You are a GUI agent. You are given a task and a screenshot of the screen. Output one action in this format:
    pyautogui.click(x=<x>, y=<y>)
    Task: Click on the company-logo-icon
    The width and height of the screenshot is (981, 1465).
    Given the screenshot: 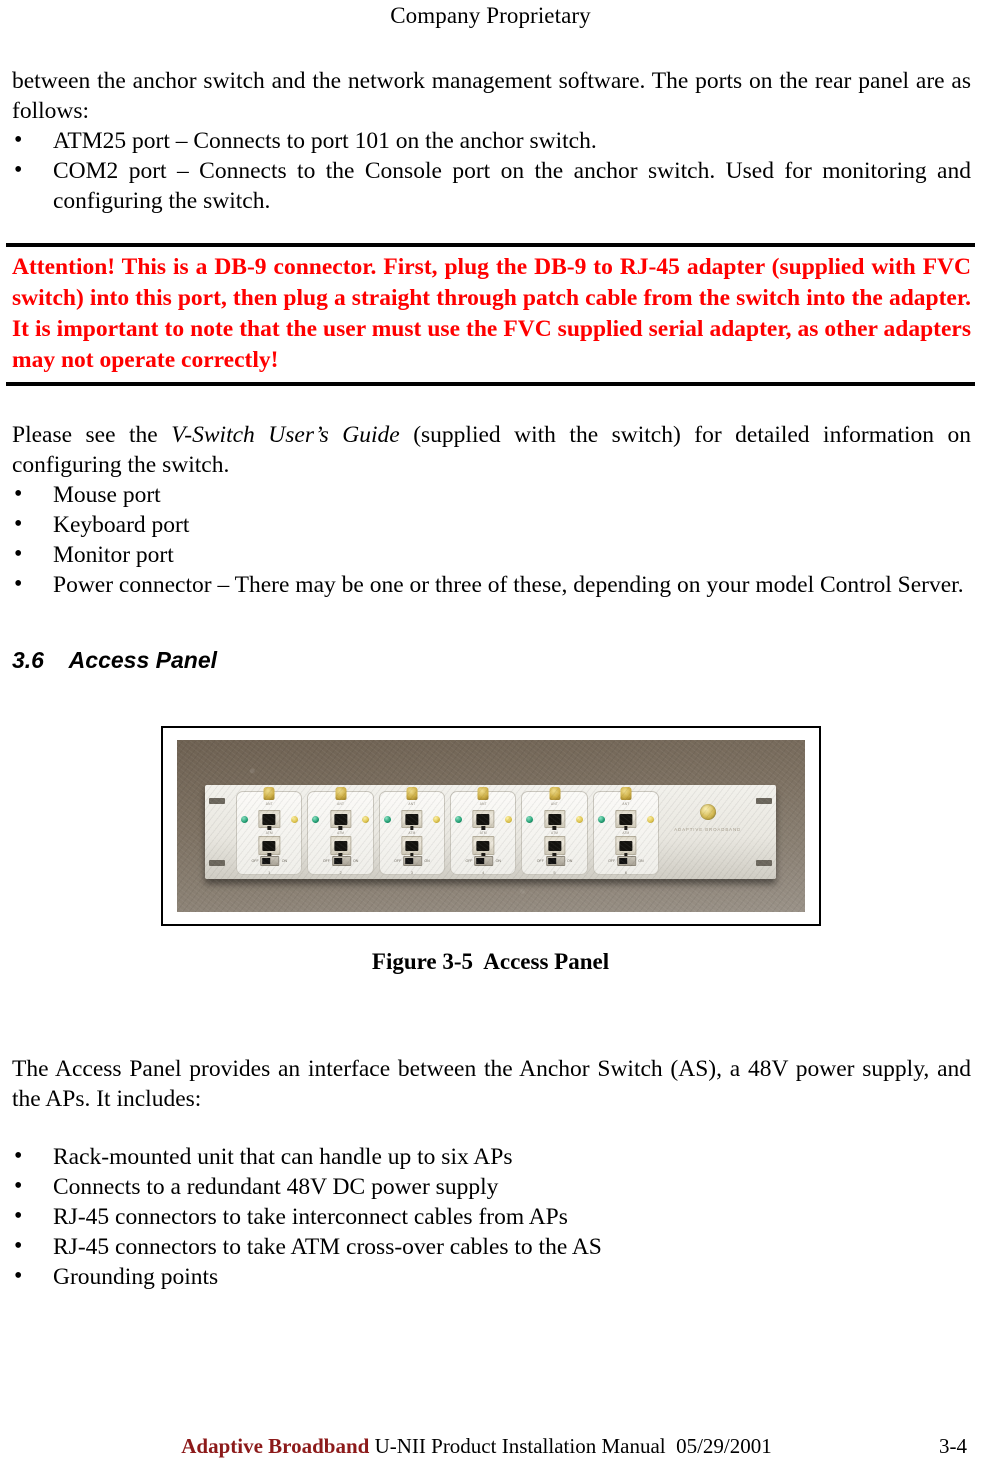 What is the action you would take?
    pyautogui.click(x=707, y=811)
    